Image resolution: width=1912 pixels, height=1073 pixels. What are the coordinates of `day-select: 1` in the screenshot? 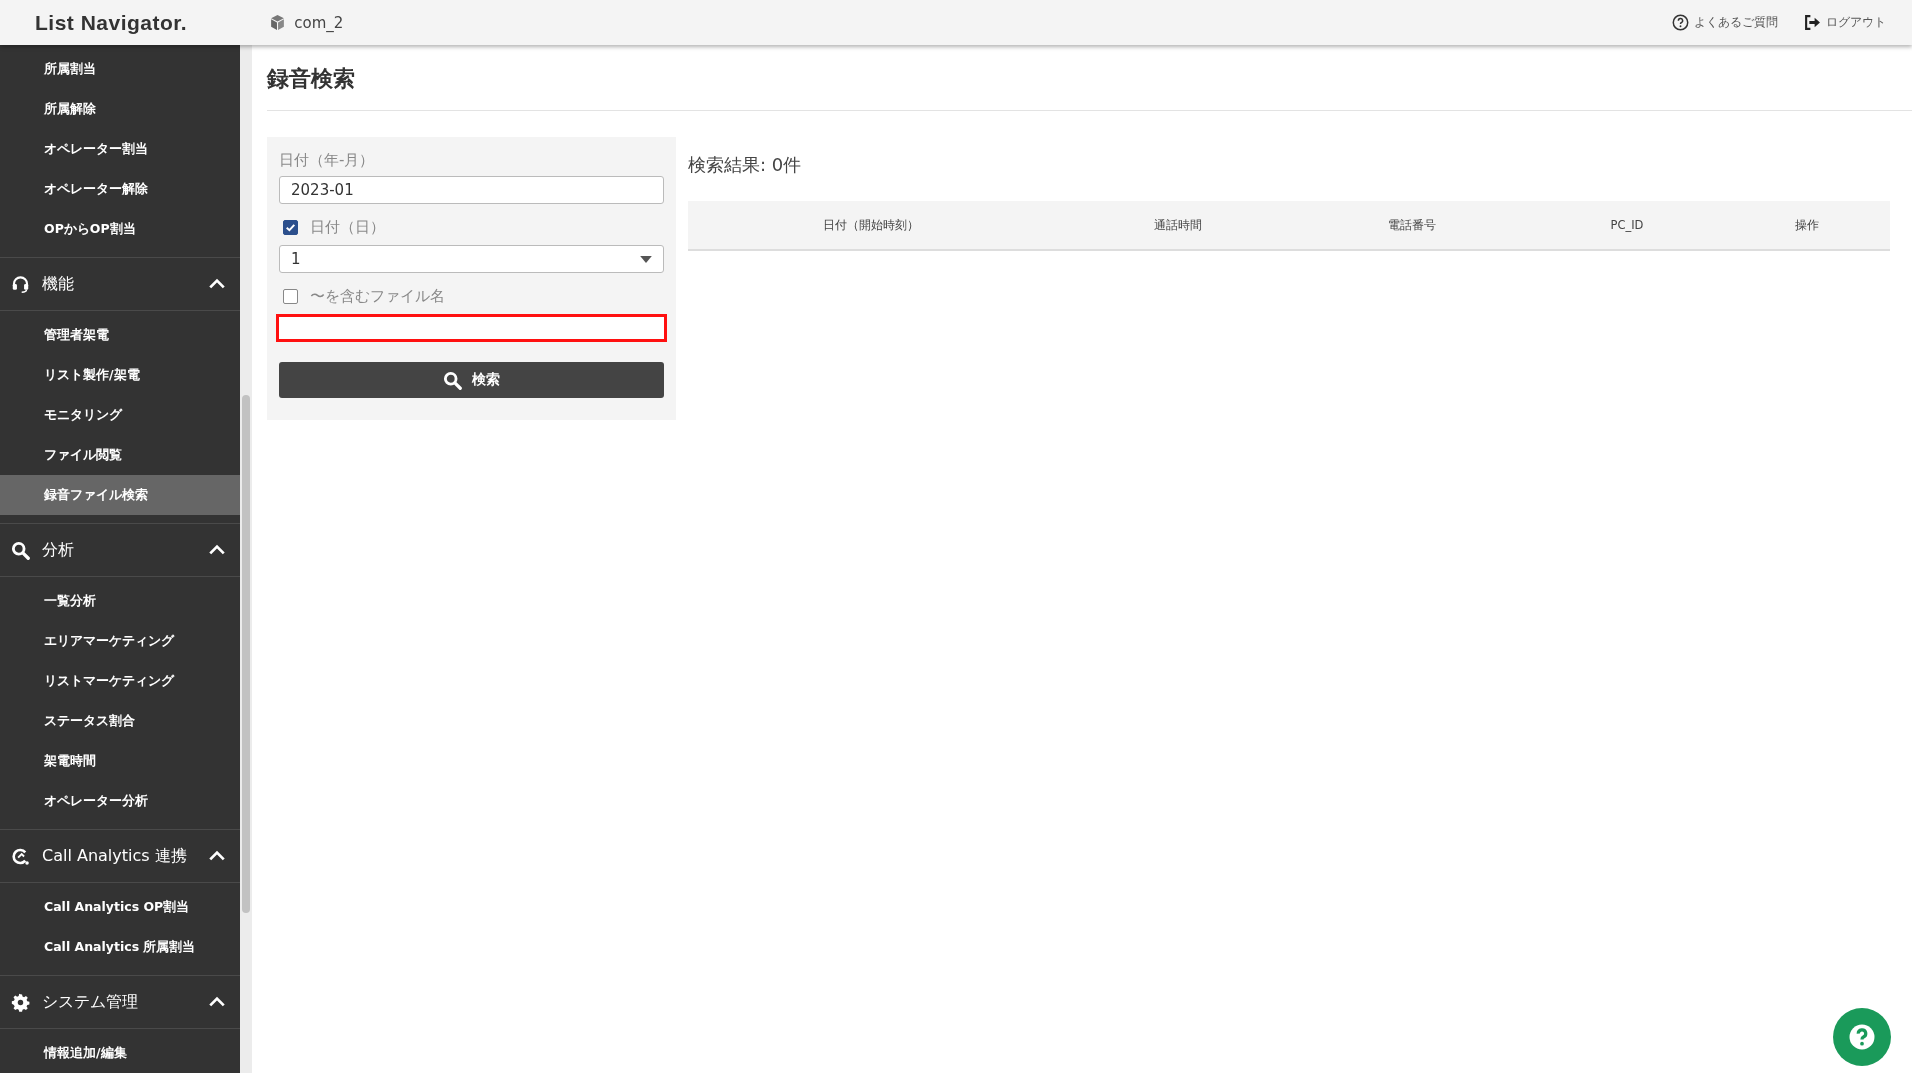 It's located at (471, 259).